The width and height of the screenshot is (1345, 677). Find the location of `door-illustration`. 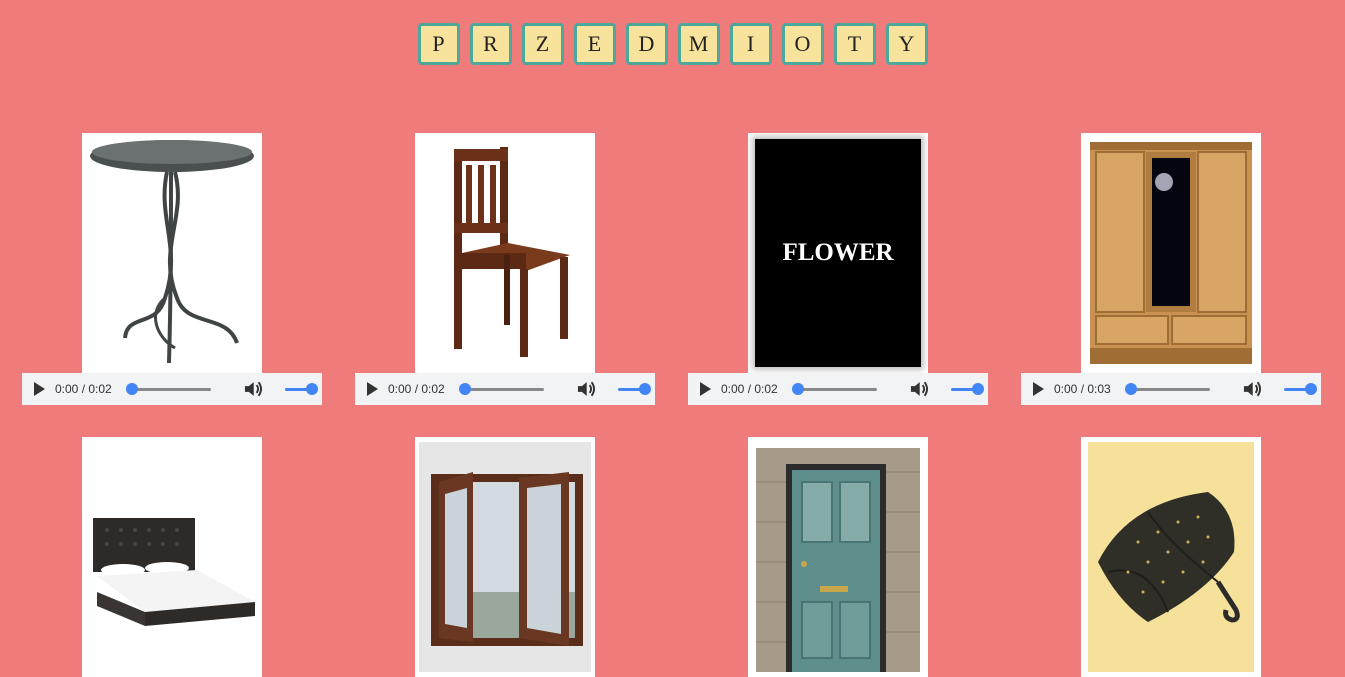

door-illustration is located at coordinates (838, 560).